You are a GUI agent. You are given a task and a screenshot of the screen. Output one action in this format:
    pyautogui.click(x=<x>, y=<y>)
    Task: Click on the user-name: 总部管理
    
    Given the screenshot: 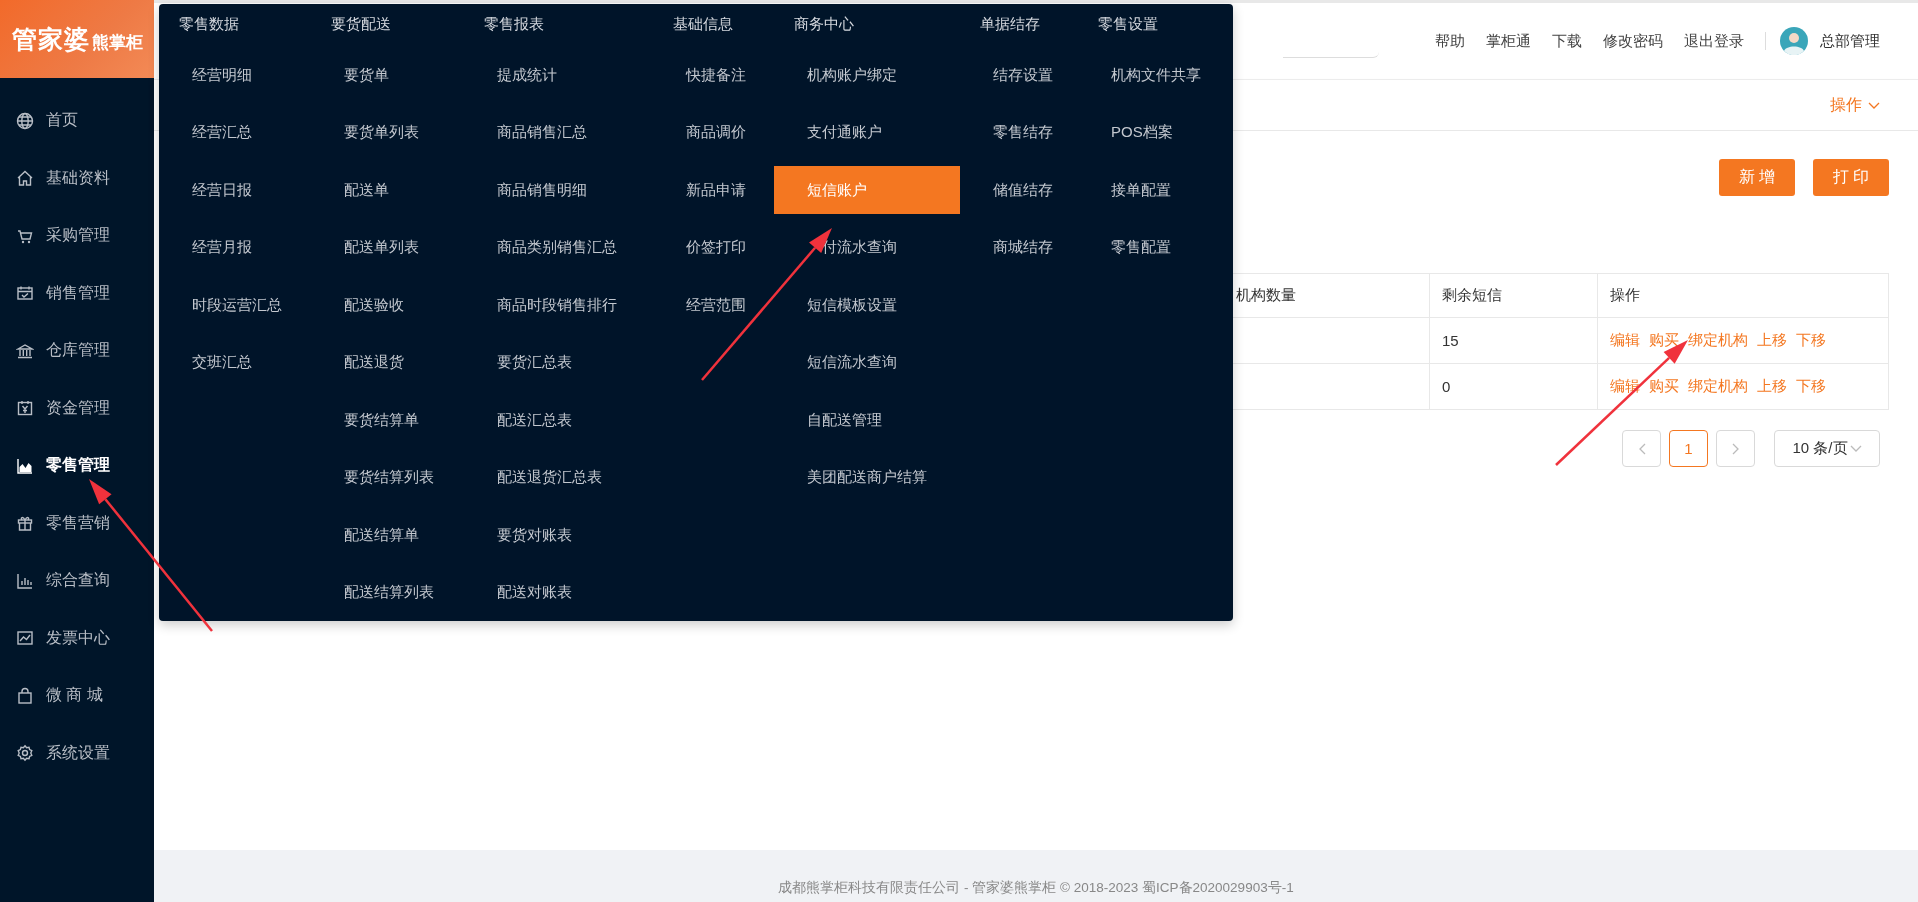 What is the action you would take?
    pyautogui.click(x=1850, y=41)
    